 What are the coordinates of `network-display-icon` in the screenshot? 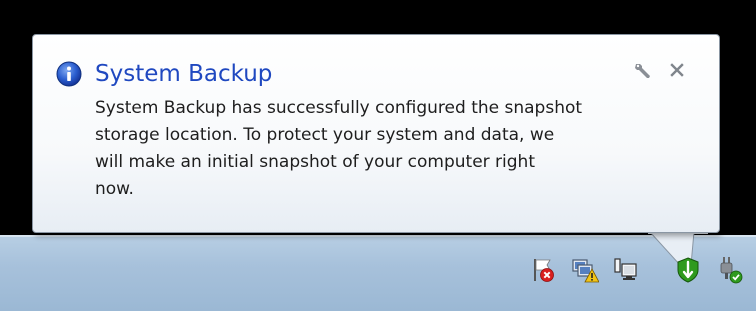 It's located at (625, 270).